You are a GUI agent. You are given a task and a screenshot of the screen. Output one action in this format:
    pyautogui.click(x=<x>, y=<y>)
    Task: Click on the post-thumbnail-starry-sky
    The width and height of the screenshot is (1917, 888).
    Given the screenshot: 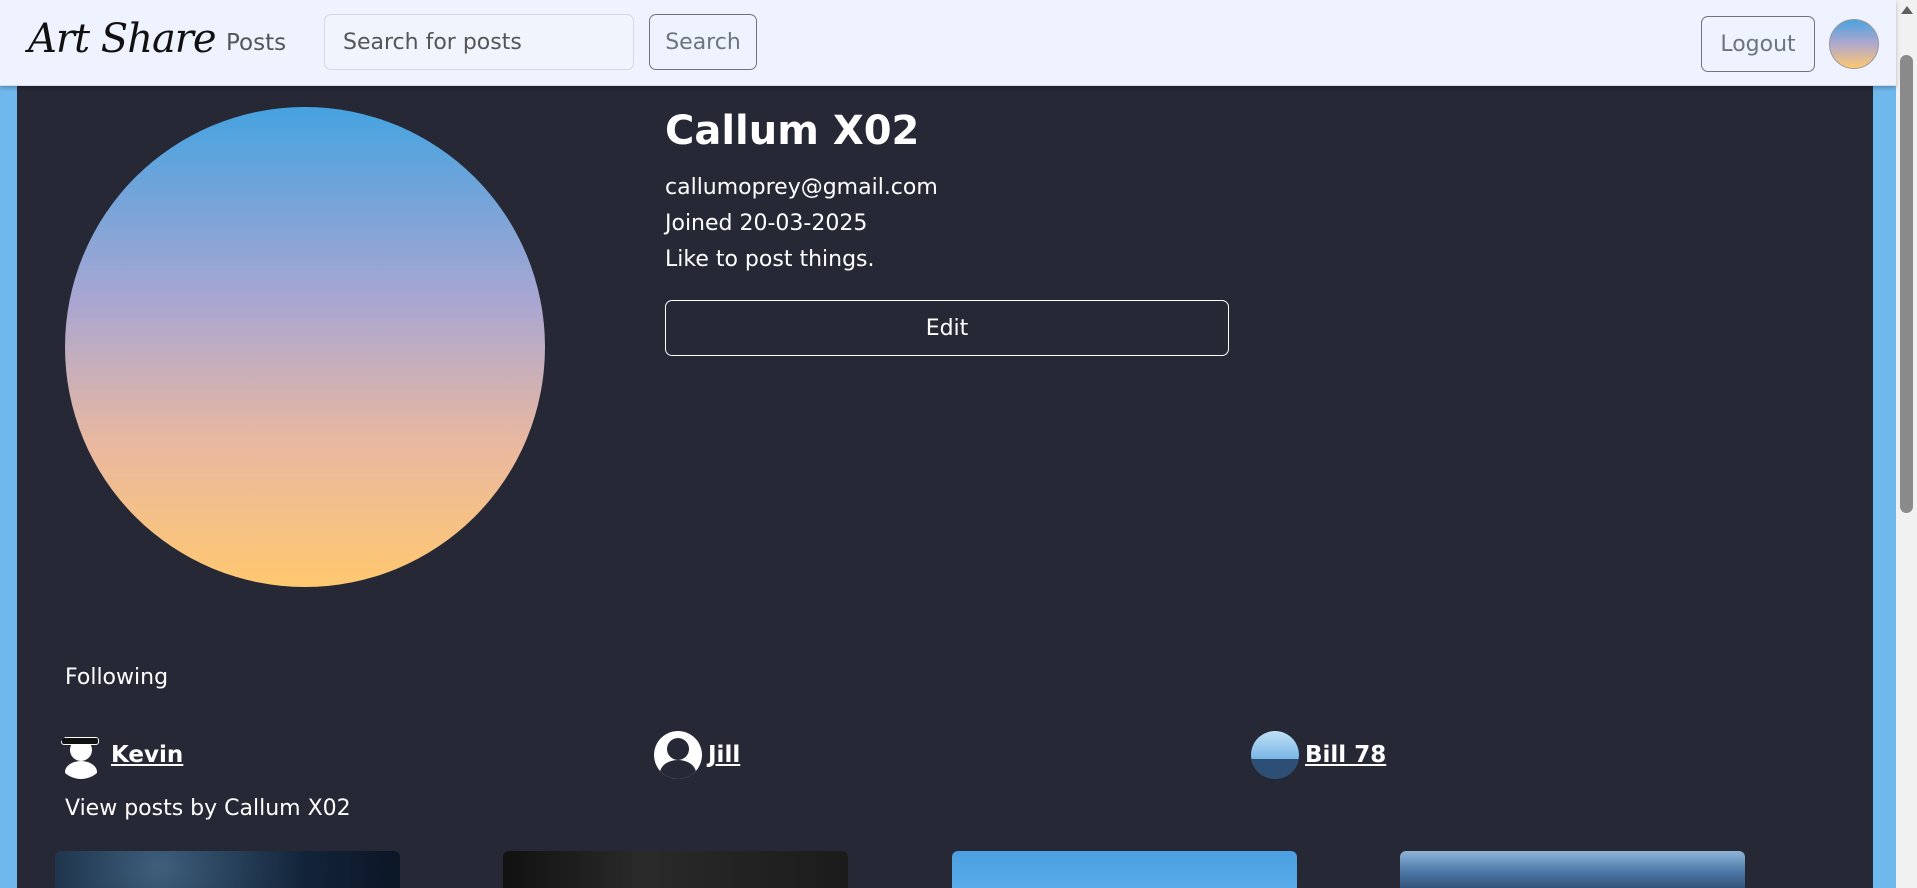 What is the action you would take?
    pyautogui.click(x=227, y=869)
    